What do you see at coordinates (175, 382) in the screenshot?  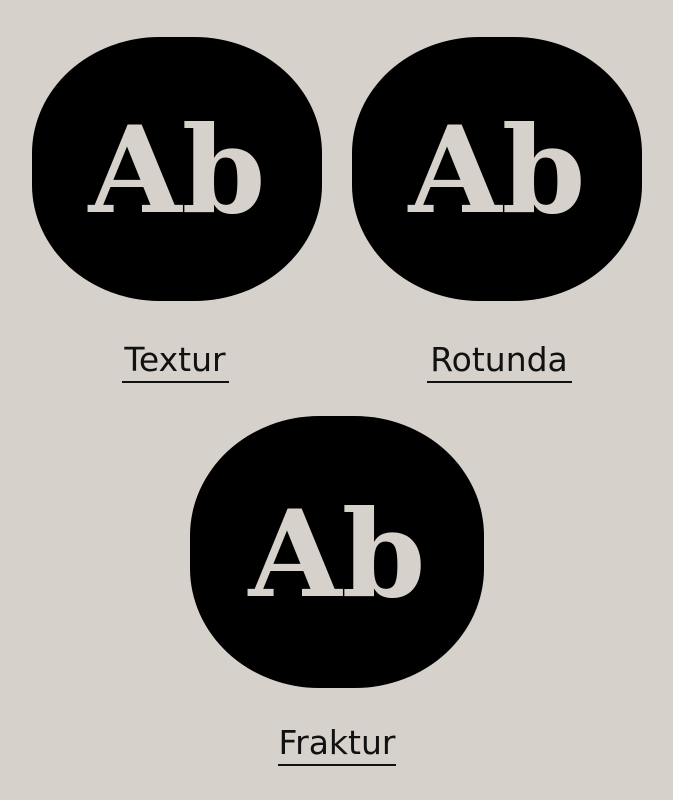 I see `textur-underline` at bounding box center [175, 382].